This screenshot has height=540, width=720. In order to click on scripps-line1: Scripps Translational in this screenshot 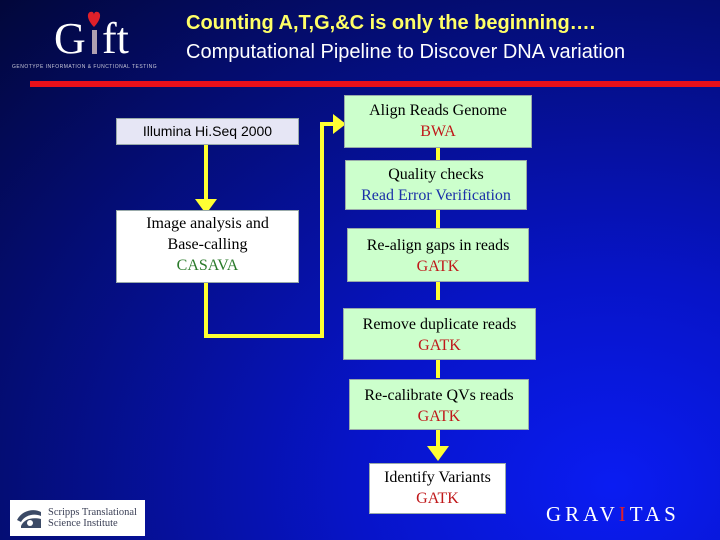, I will do `click(92, 512)`.